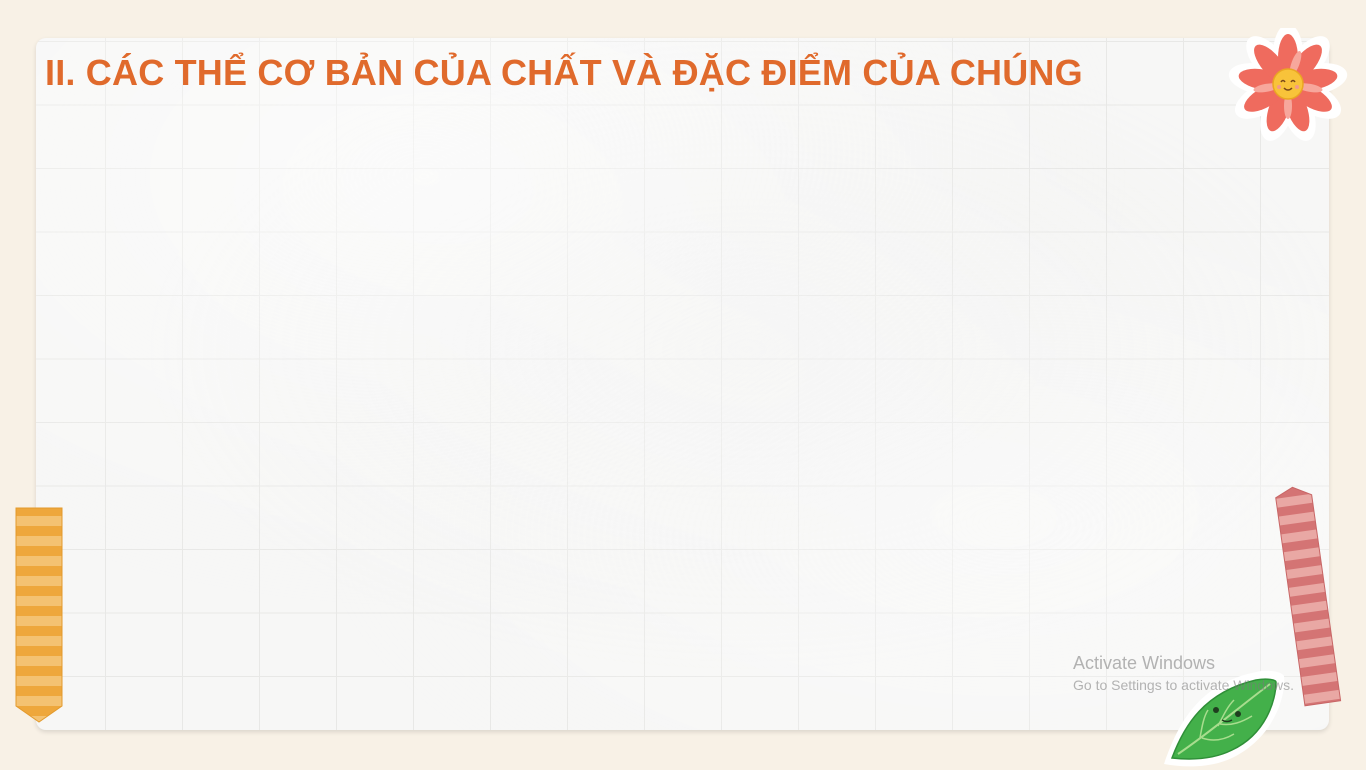  Describe the element at coordinates (39, 615) in the screenshot. I see `washi-tape-left` at that location.